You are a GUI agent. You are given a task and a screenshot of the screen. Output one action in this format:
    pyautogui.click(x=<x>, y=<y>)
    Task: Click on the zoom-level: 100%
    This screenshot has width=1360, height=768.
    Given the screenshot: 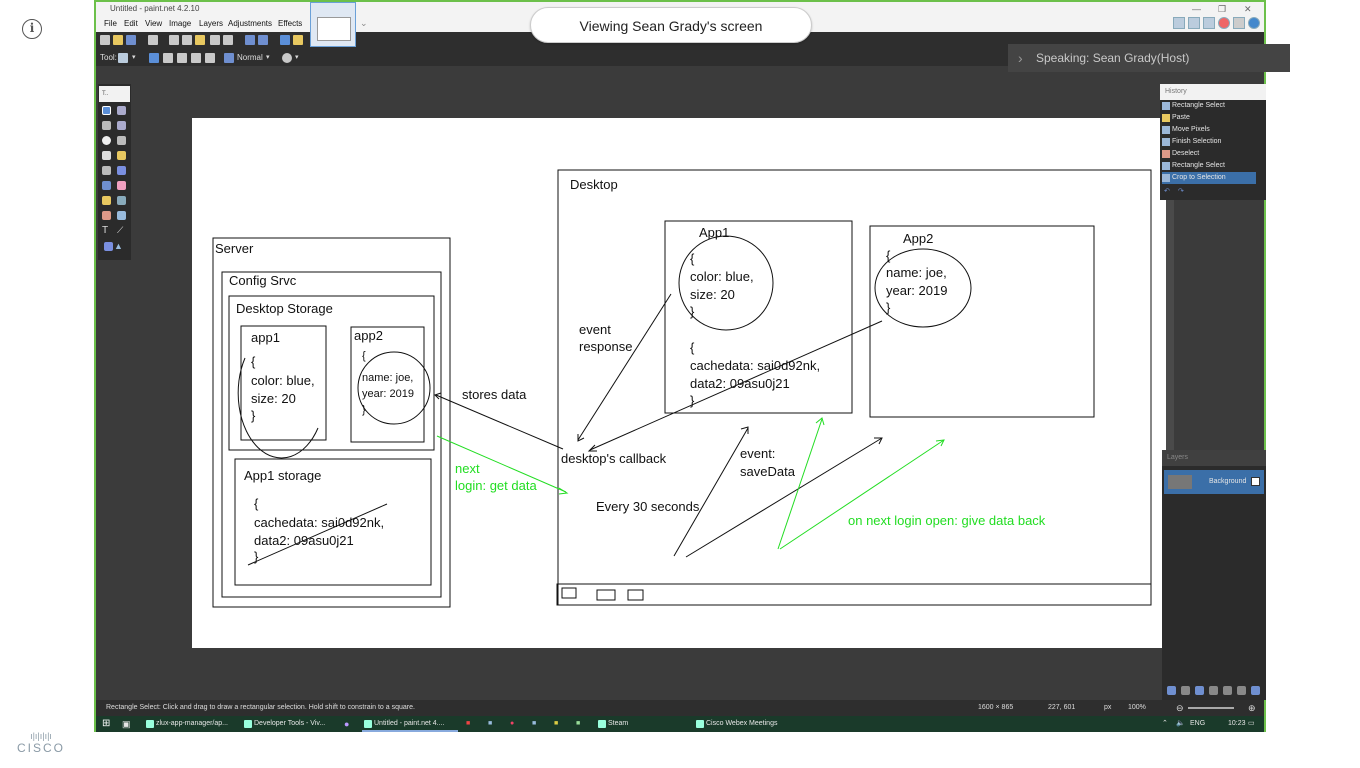 What is the action you would take?
    pyautogui.click(x=1137, y=708)
    